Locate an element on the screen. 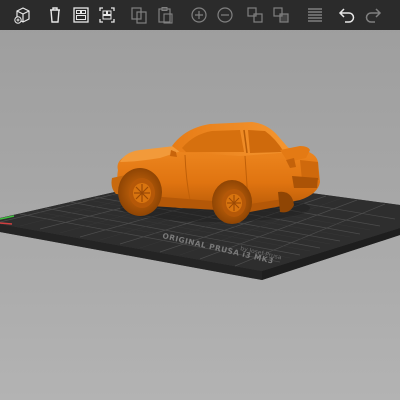  add-instance-button is located at coordinates (199, 15).